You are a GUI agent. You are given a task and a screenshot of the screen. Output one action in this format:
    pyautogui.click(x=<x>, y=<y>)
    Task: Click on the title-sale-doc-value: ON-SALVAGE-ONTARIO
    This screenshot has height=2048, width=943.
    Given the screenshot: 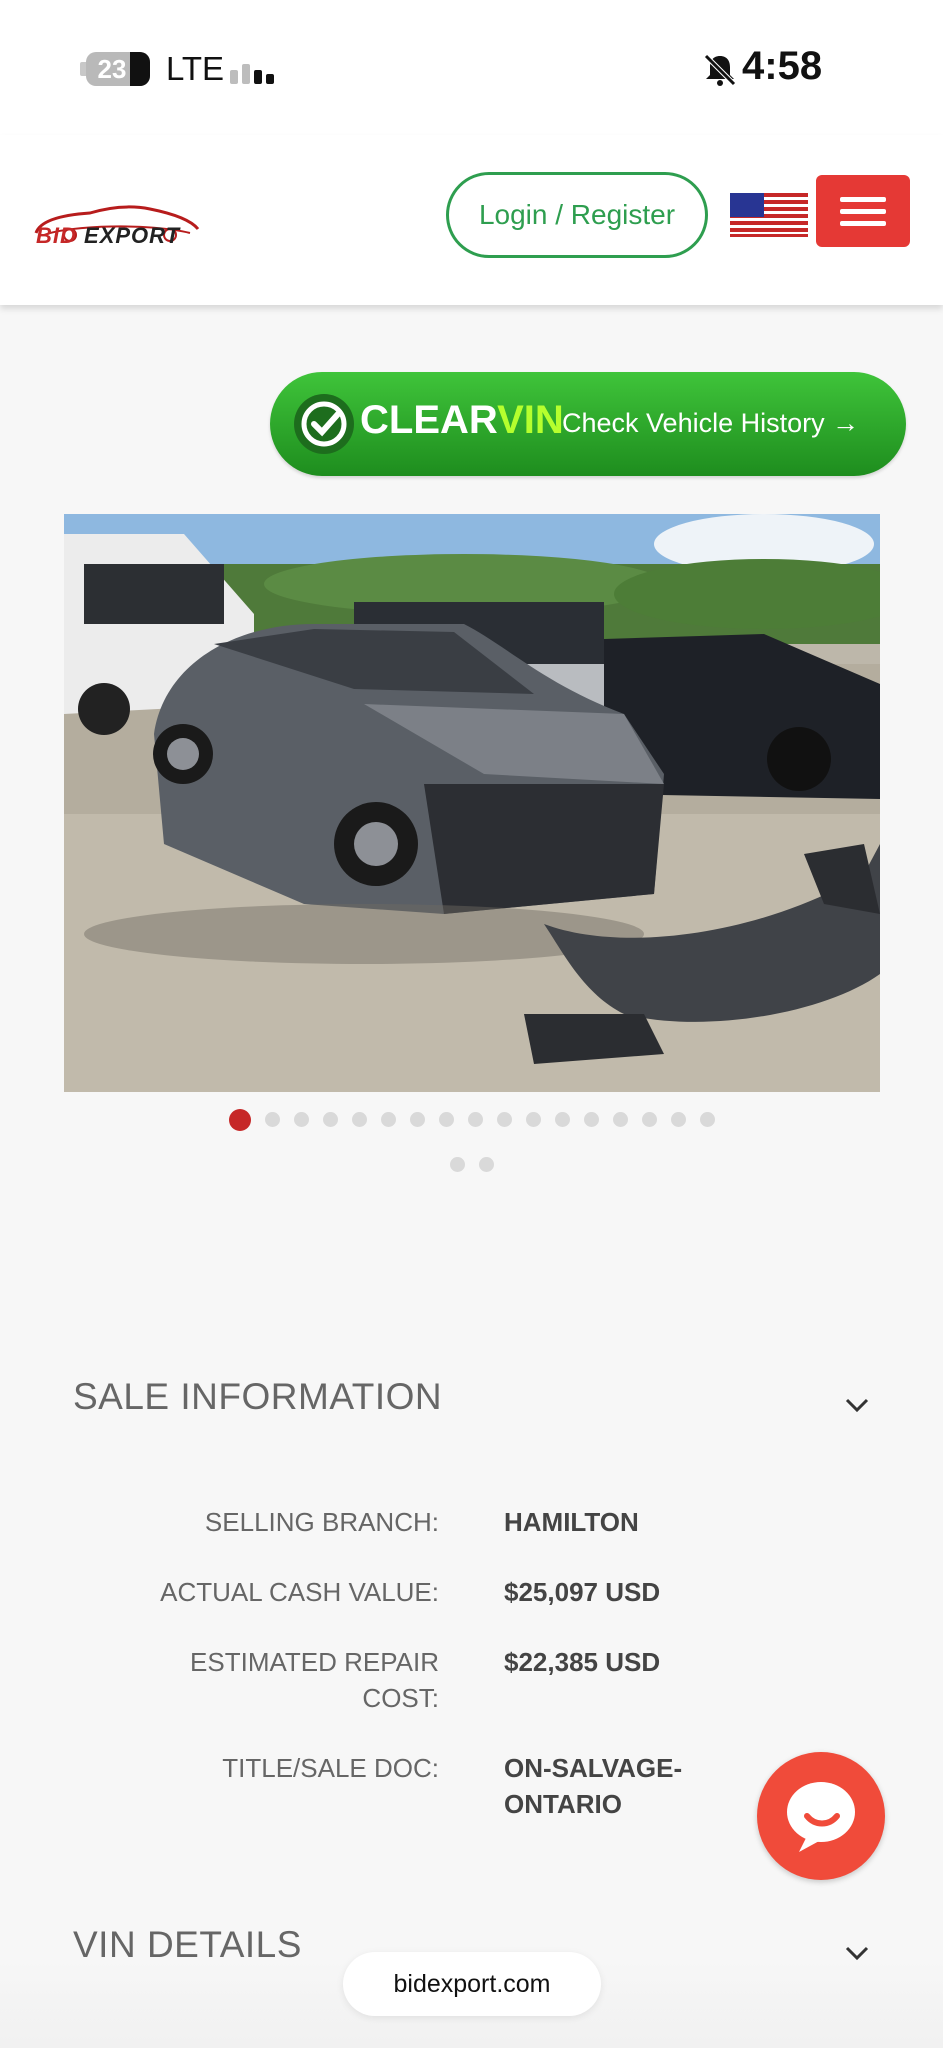 What is the action you would take?
    pyautogui.click(x=593, y=1786)
    